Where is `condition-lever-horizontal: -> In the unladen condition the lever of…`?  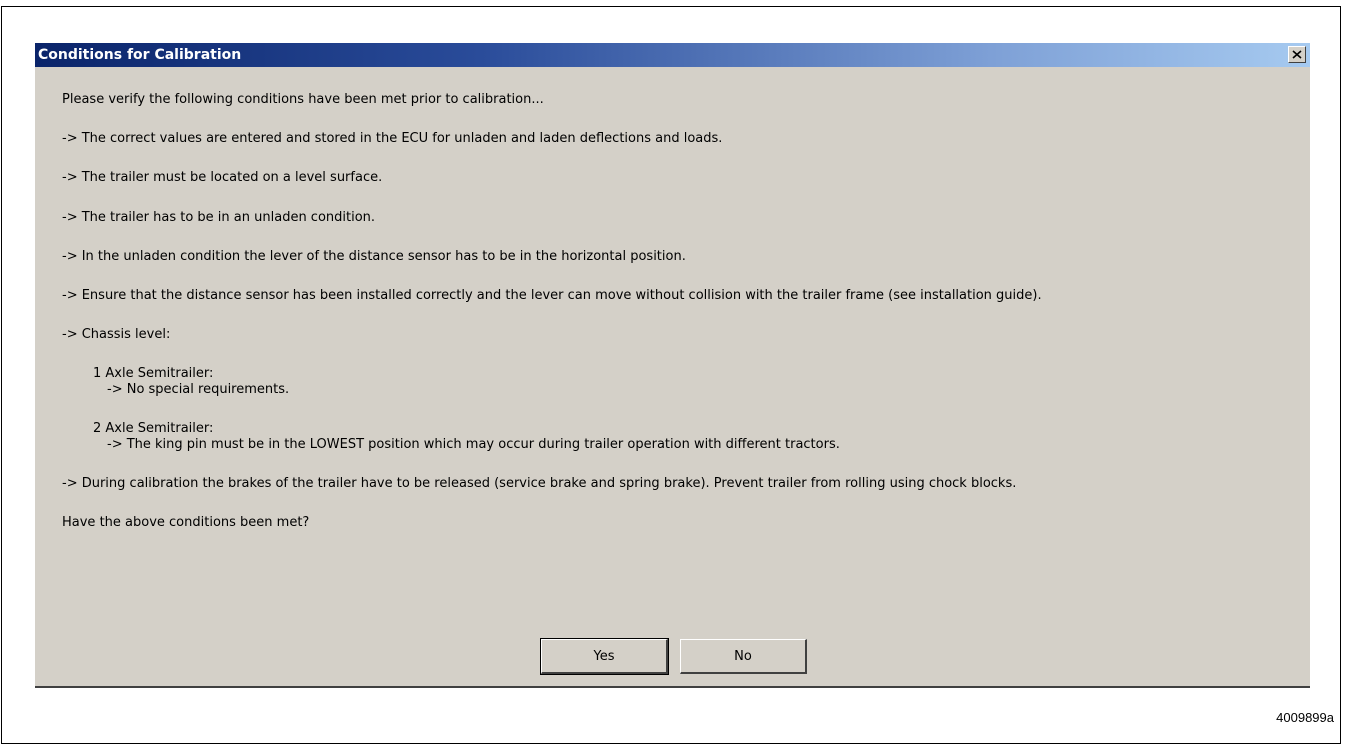 condition-lever-horizontal: -> In the unladen condition the lever of… is located at coordinates (374, 256).